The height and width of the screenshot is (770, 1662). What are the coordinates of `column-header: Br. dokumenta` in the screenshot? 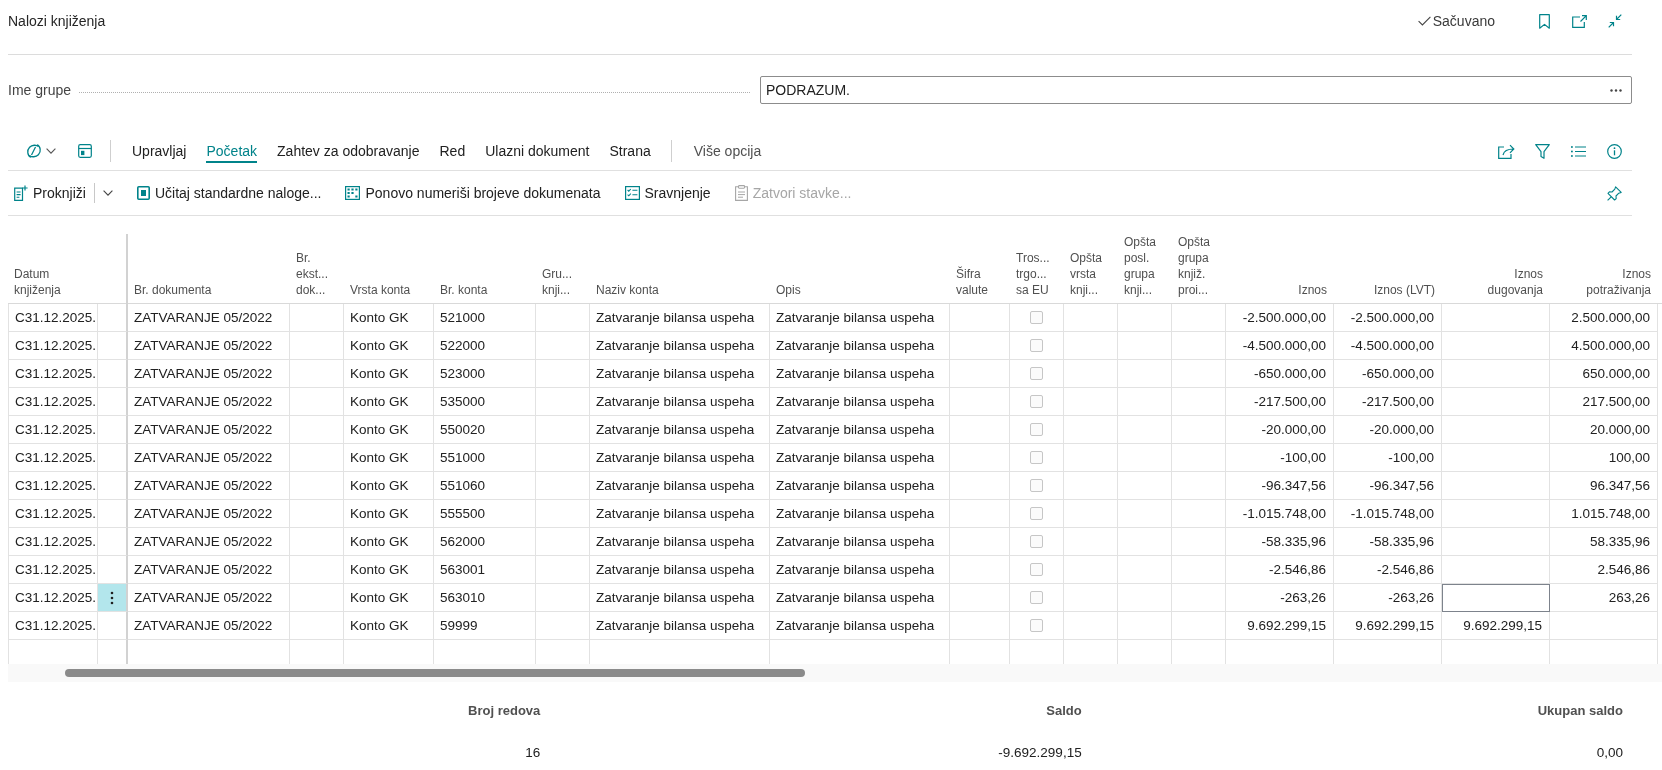 It's located at (209, 270).